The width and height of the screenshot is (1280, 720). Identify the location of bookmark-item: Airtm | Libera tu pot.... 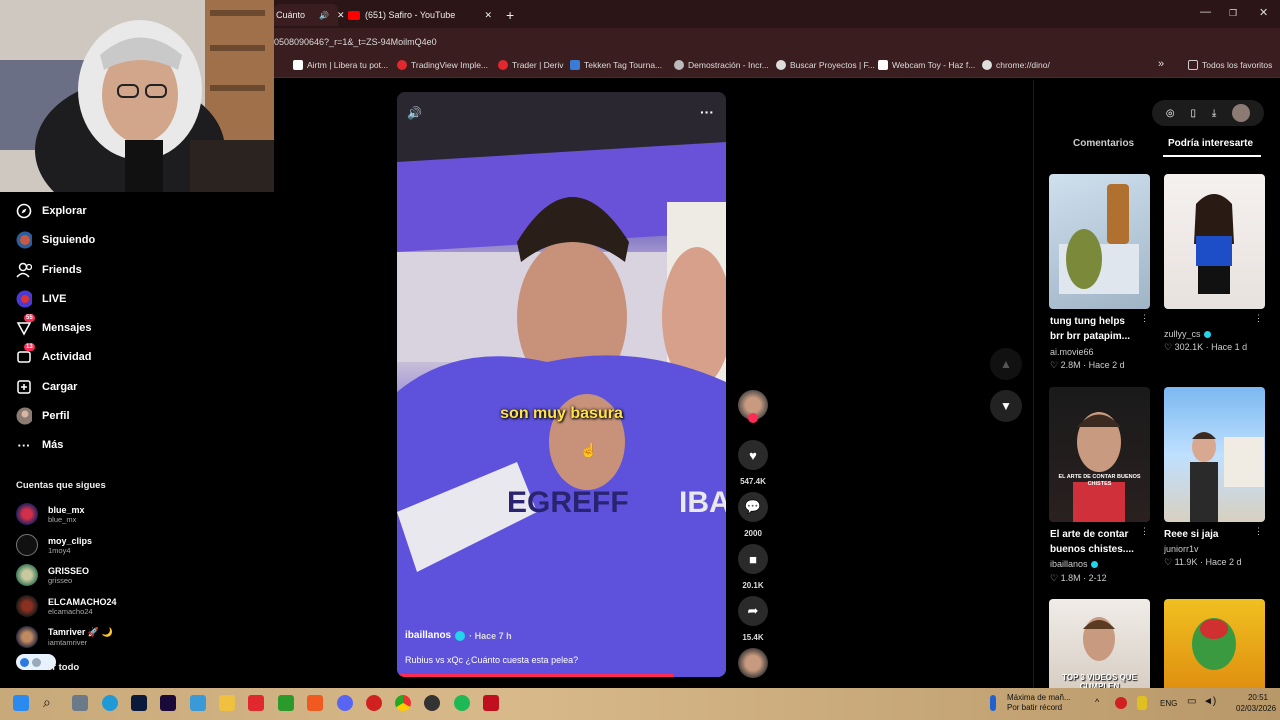
(340, 65).